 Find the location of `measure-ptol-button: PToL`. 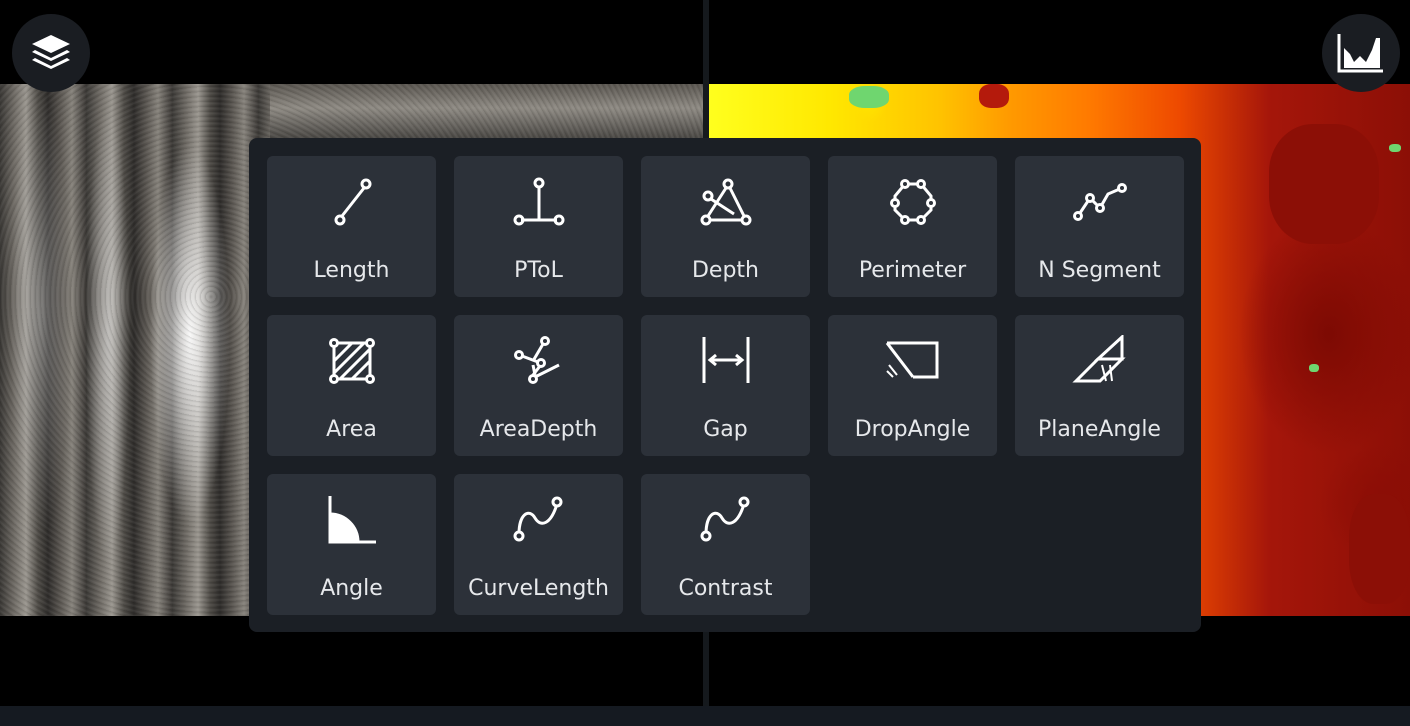

measure-ptol-button: PToL is located at coordinates (538, 226).